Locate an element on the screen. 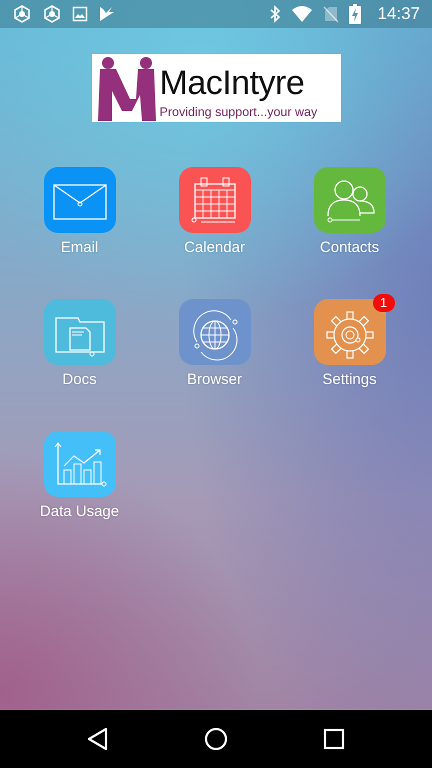 Image resolution: width=432 pixels, height=768 pixels. battery-charging-icon is located at coordinates (355, 14).